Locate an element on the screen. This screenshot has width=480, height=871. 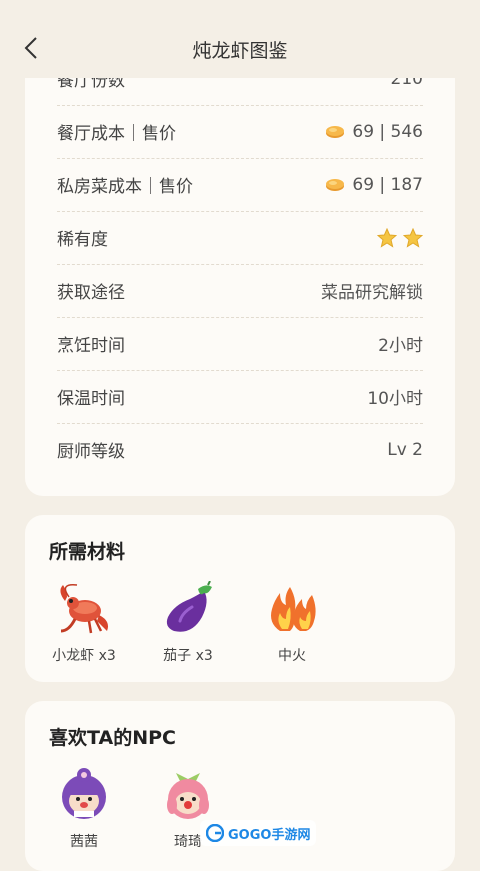
info-label: 稀有度 is located at coordinates (82, 240).